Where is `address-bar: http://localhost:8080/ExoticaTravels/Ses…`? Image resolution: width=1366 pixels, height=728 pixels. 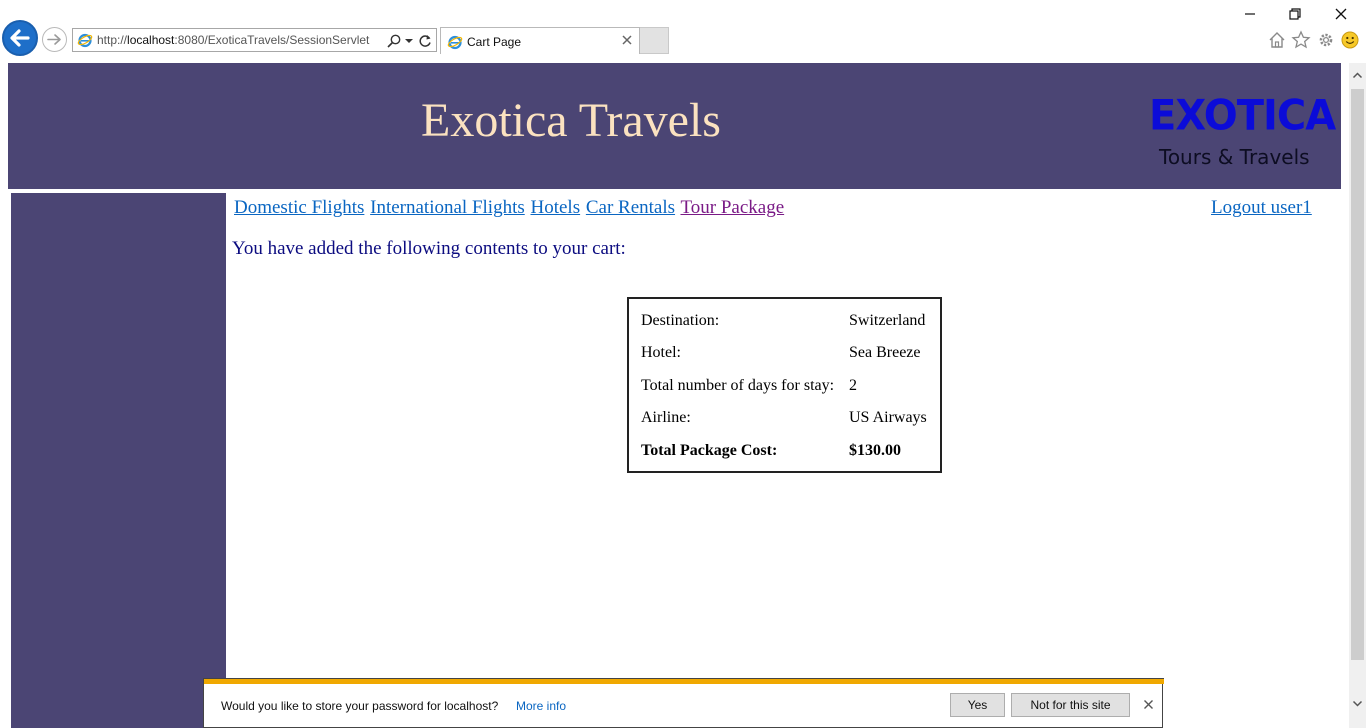 address-bar: http://localhost:8080/ExoticaTravels/Ses… is located at coordinates (254, 40).